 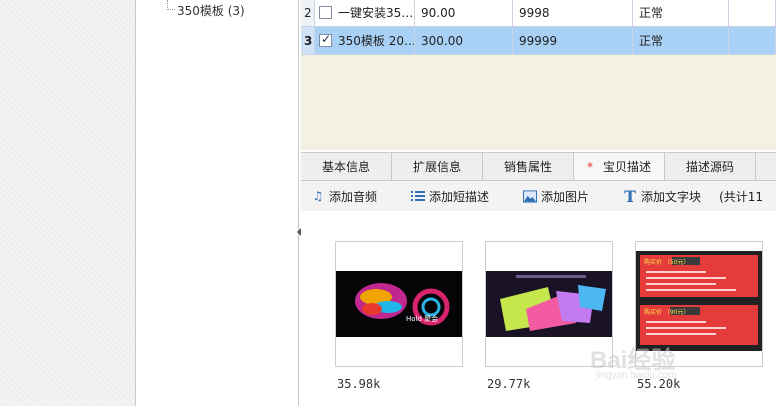 I want to click on tab-description-source: 描述源码, so click(x=710, y=166).